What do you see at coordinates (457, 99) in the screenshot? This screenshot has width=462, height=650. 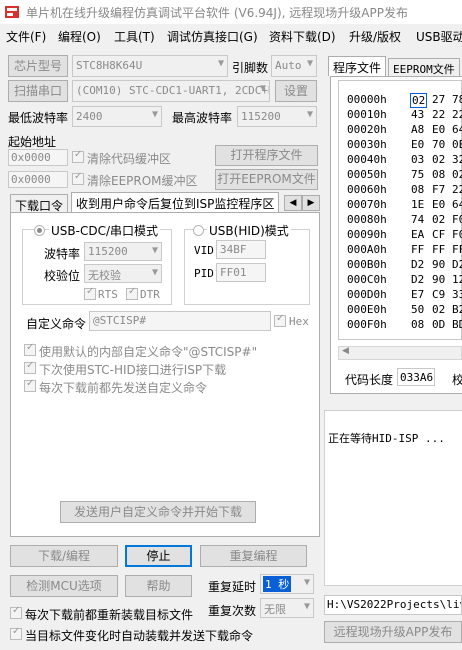 I see `hex-byte: 78` at bounding box center [457, 99].